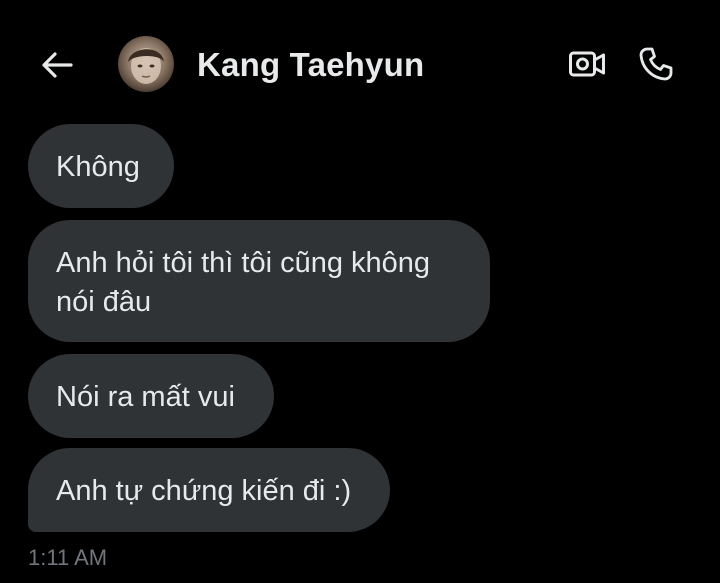  Describe the element at coordinates (68, 557) in the screenshot. I see `message-timestamp: 1:11 AM` at that location.